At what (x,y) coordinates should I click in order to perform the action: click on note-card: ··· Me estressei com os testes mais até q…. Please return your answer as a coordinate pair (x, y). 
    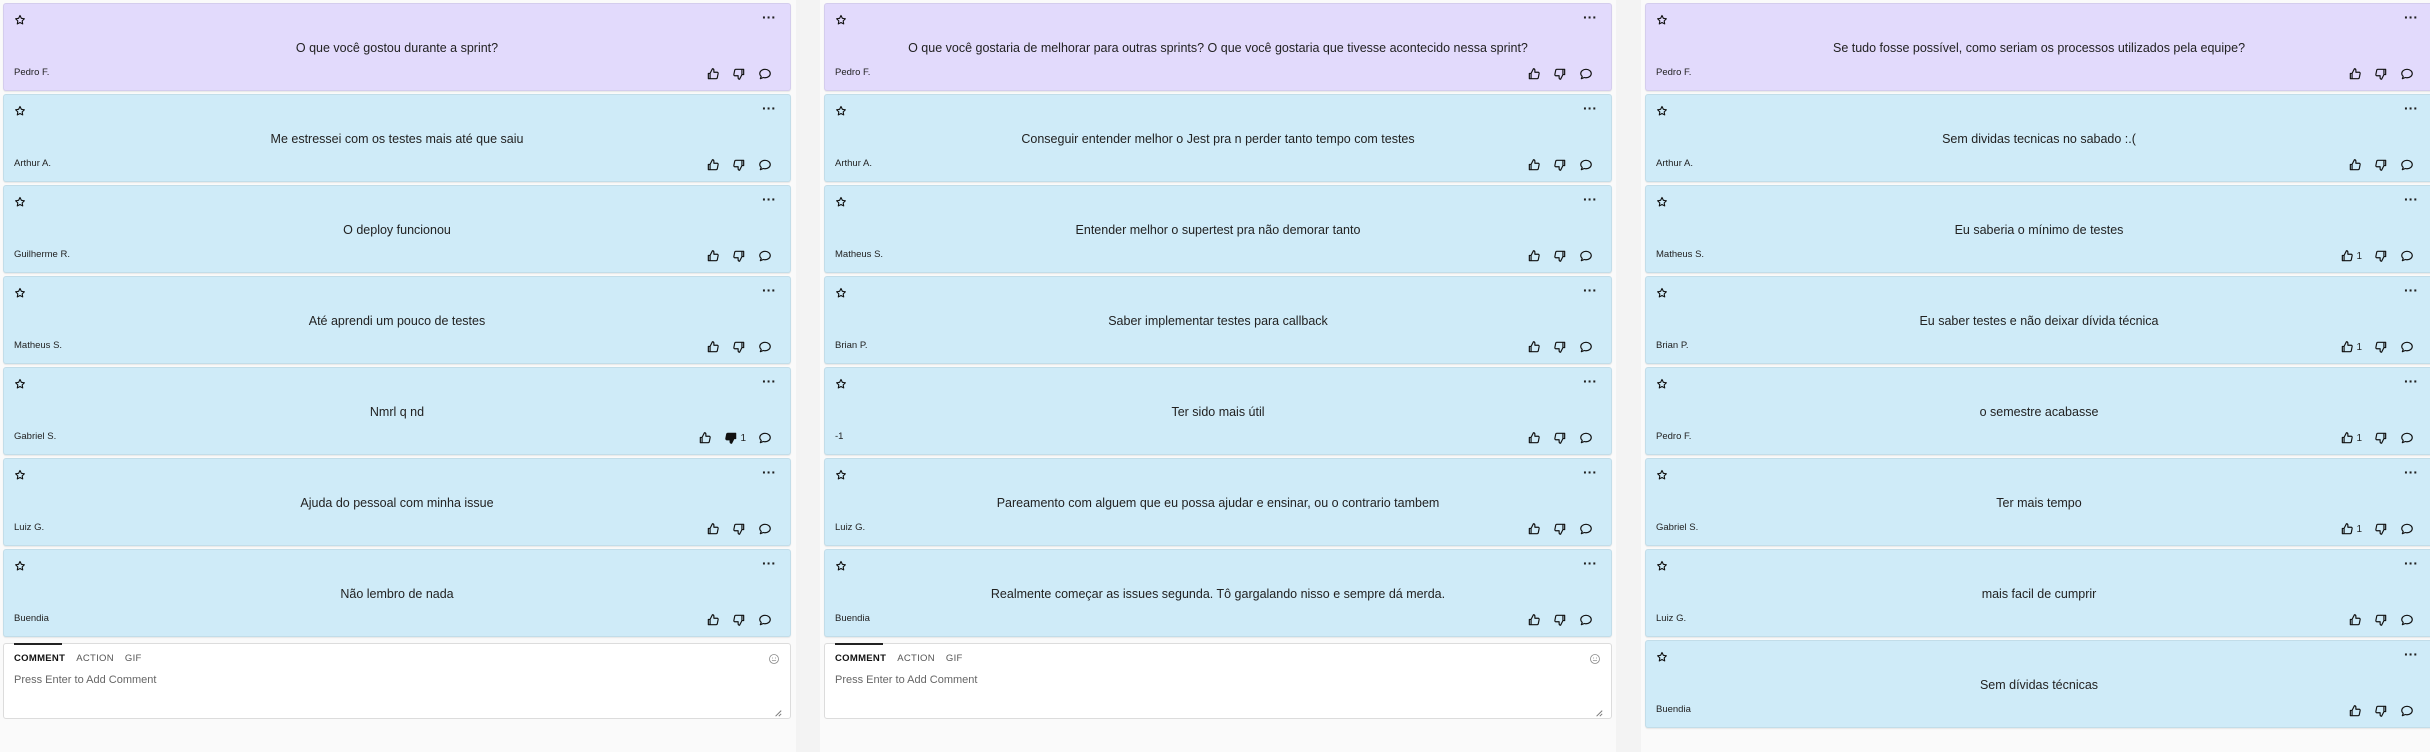
    Looking at the image, I should click on (397, 138).